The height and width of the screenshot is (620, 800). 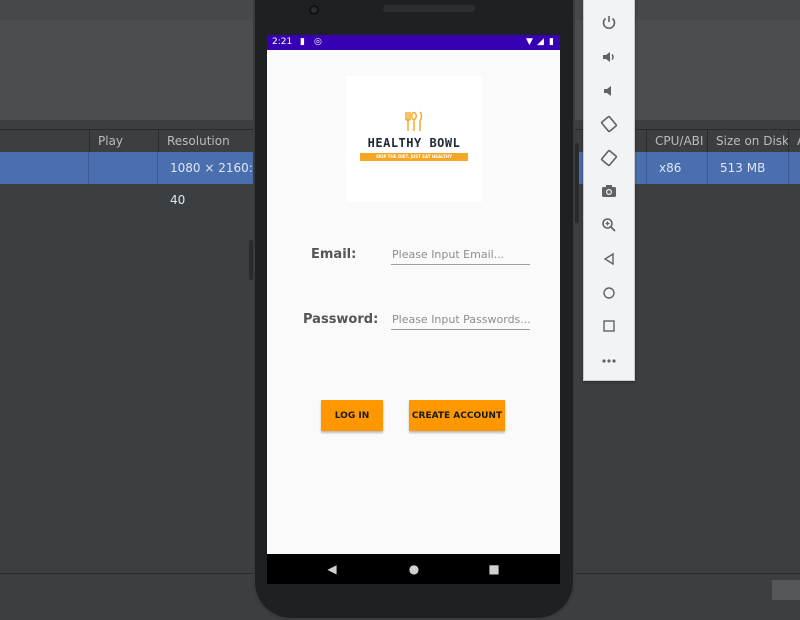 What do you see at coordinates (457, 415) in the screenshot?
I see `create-account-button: CREATE ACCOUNT` at bounding box center [457, 415].